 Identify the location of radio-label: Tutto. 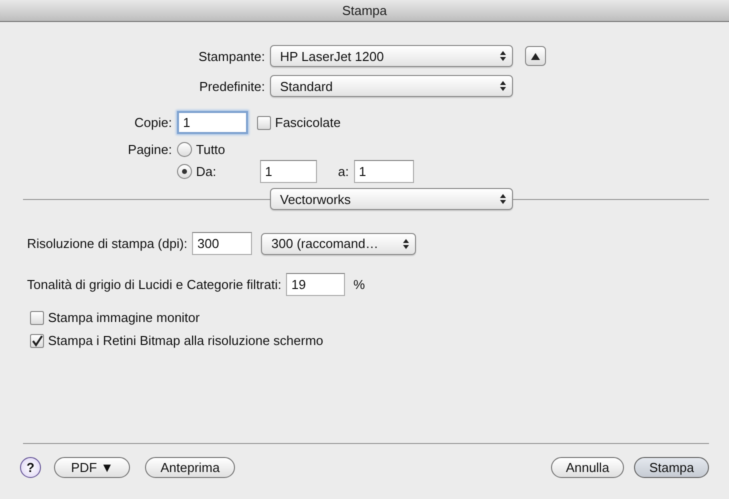
(211, 149).